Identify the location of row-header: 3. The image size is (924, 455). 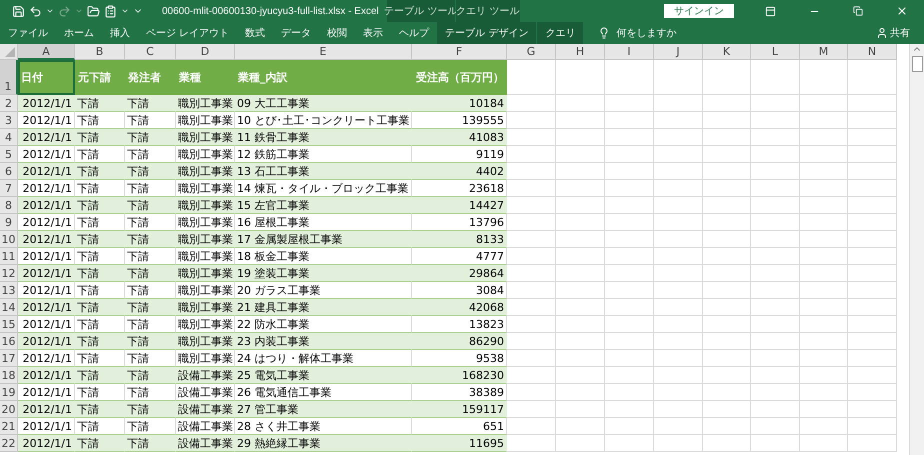
(9, 120).